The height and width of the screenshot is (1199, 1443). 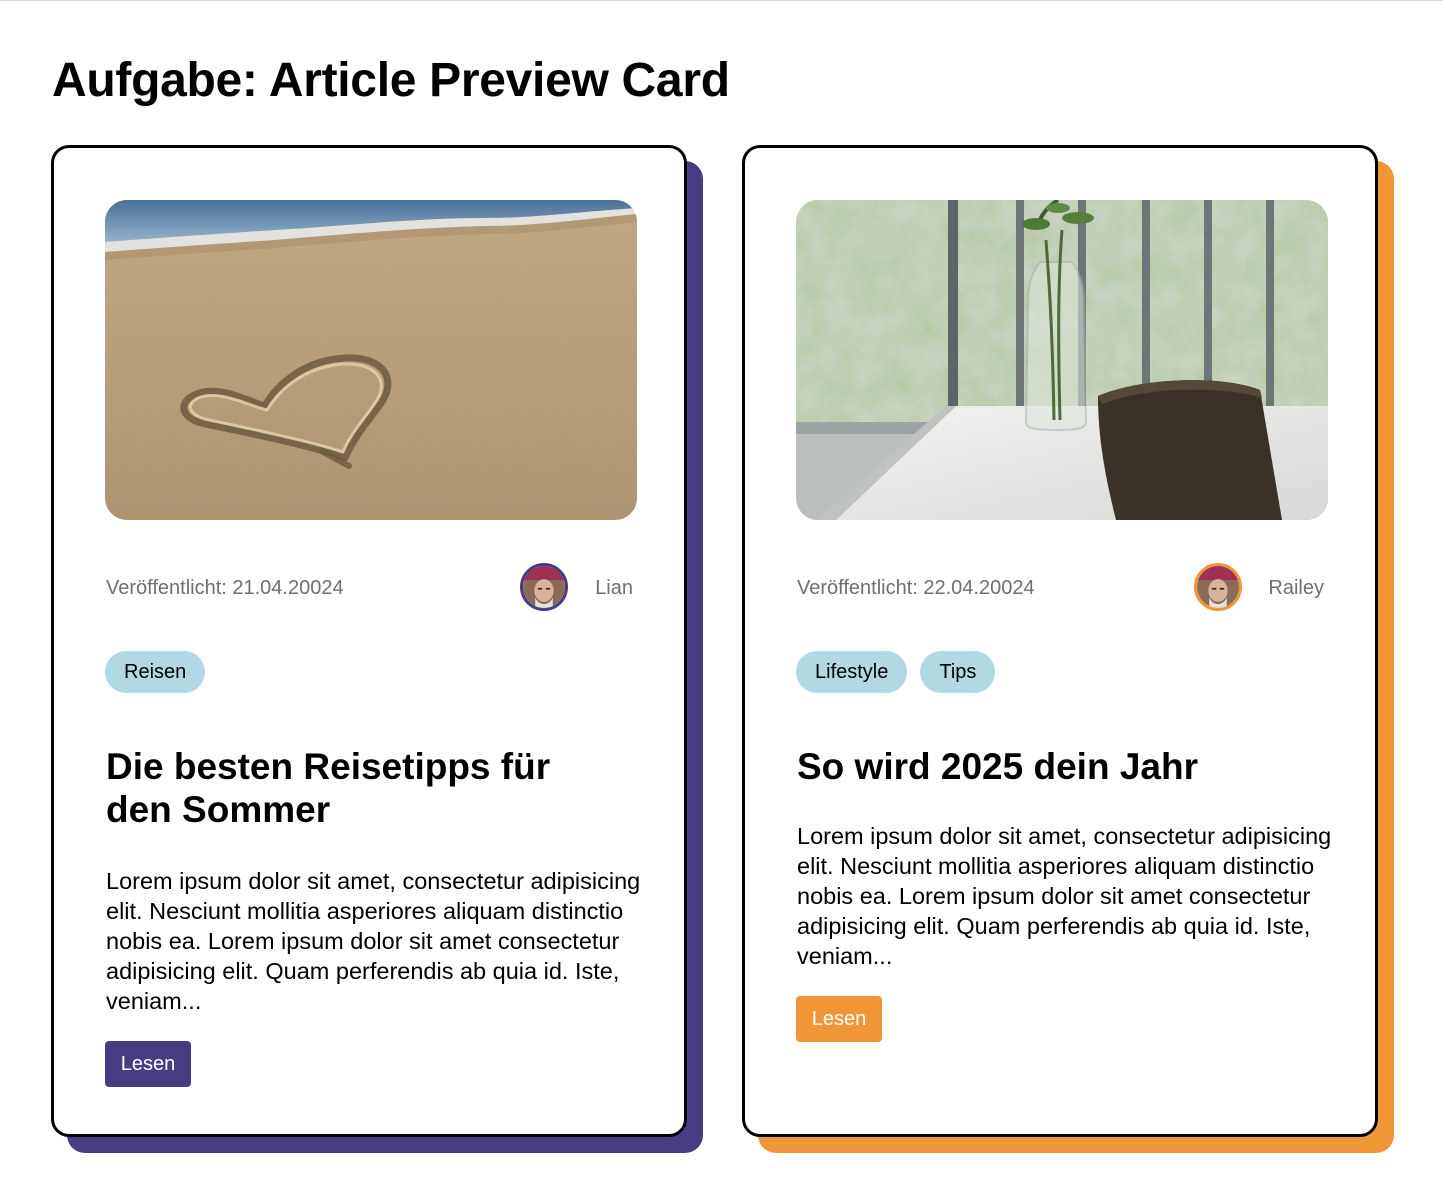 I want to click on tag-lifestyle: Lifestyle, so click(x=852, y=672).